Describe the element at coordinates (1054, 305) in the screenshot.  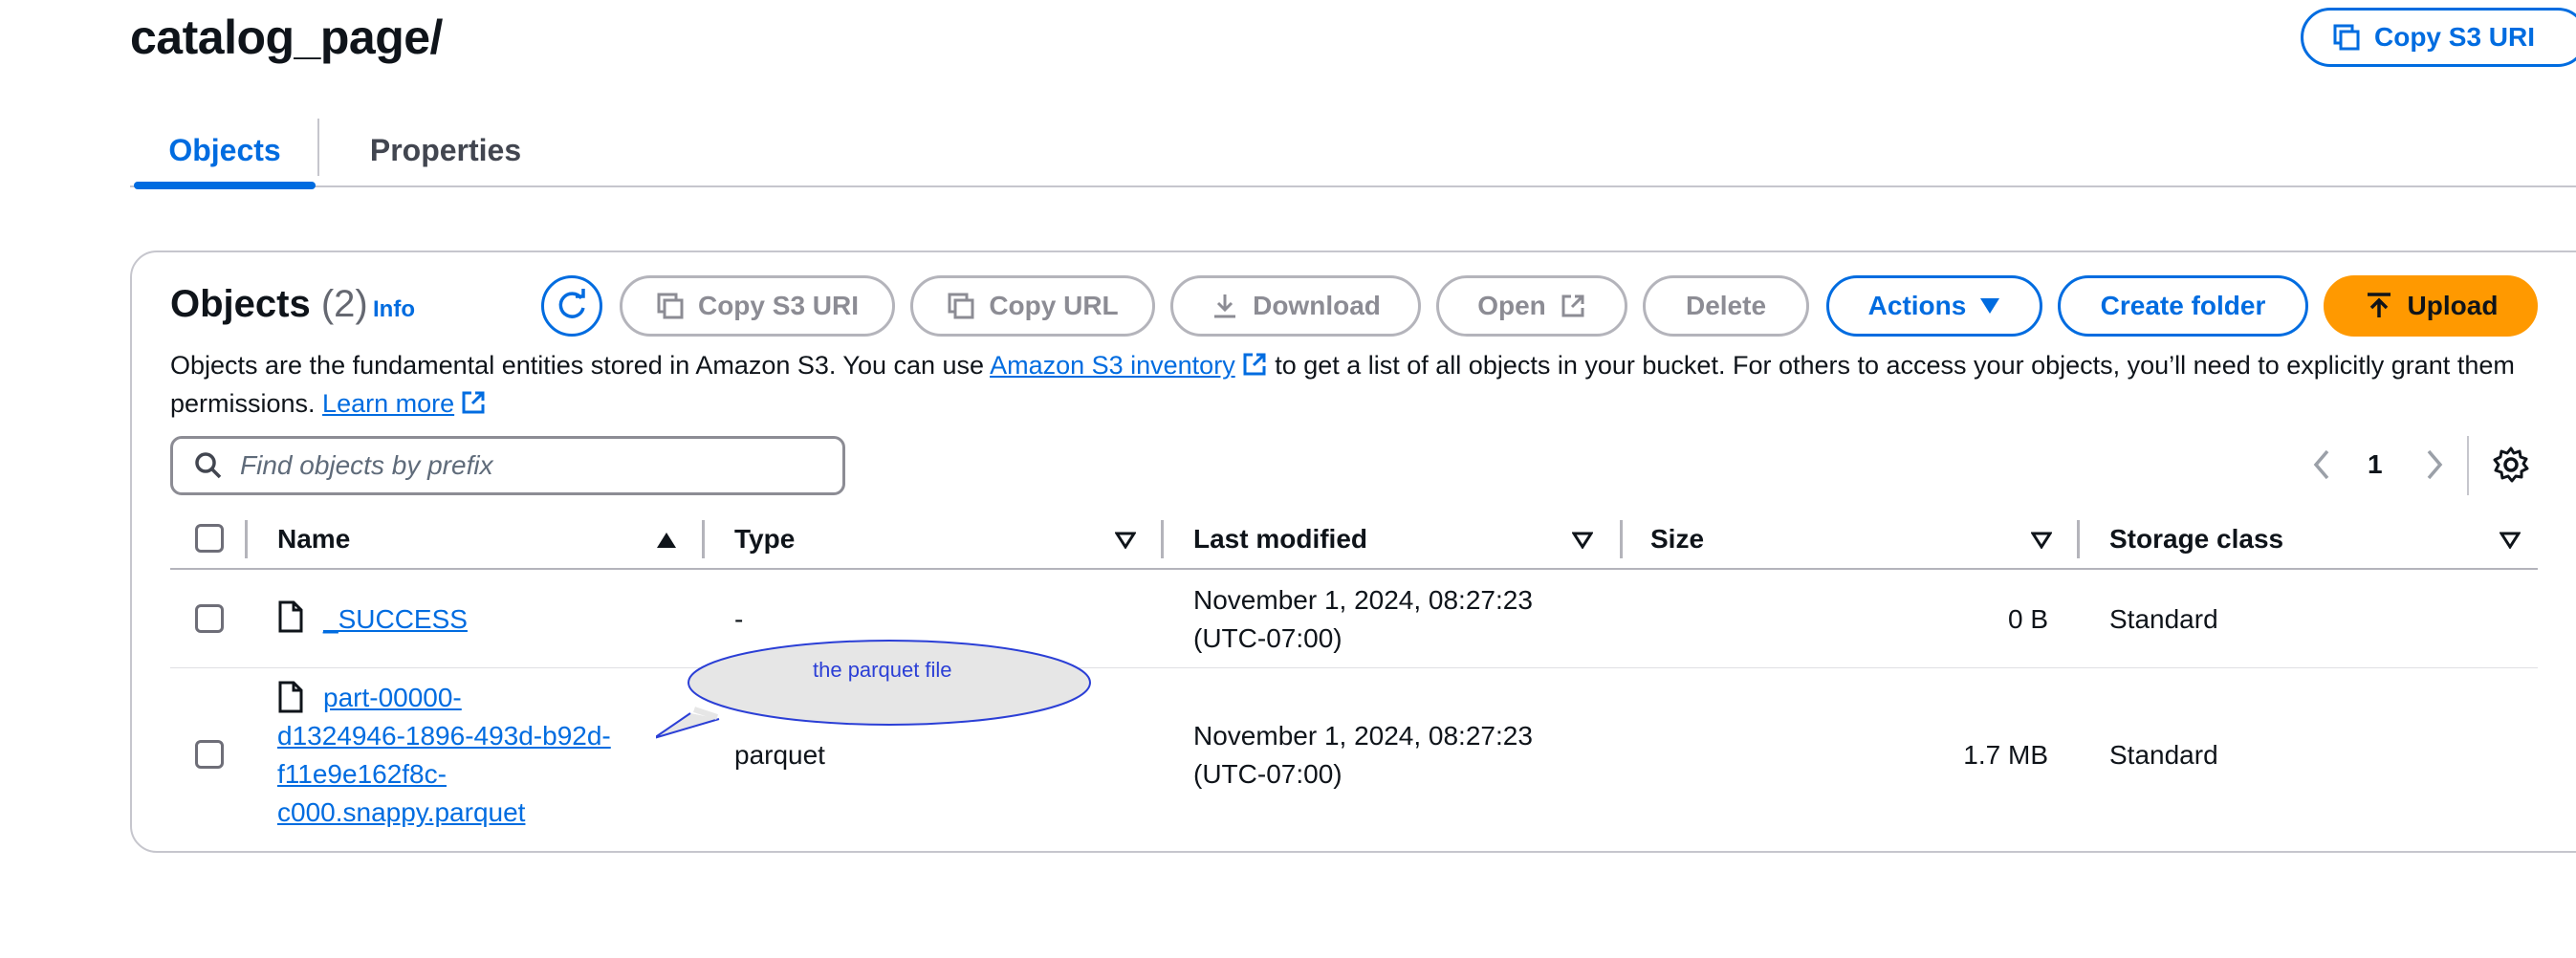
I see `copy-url-label: Copy URL` at that location.